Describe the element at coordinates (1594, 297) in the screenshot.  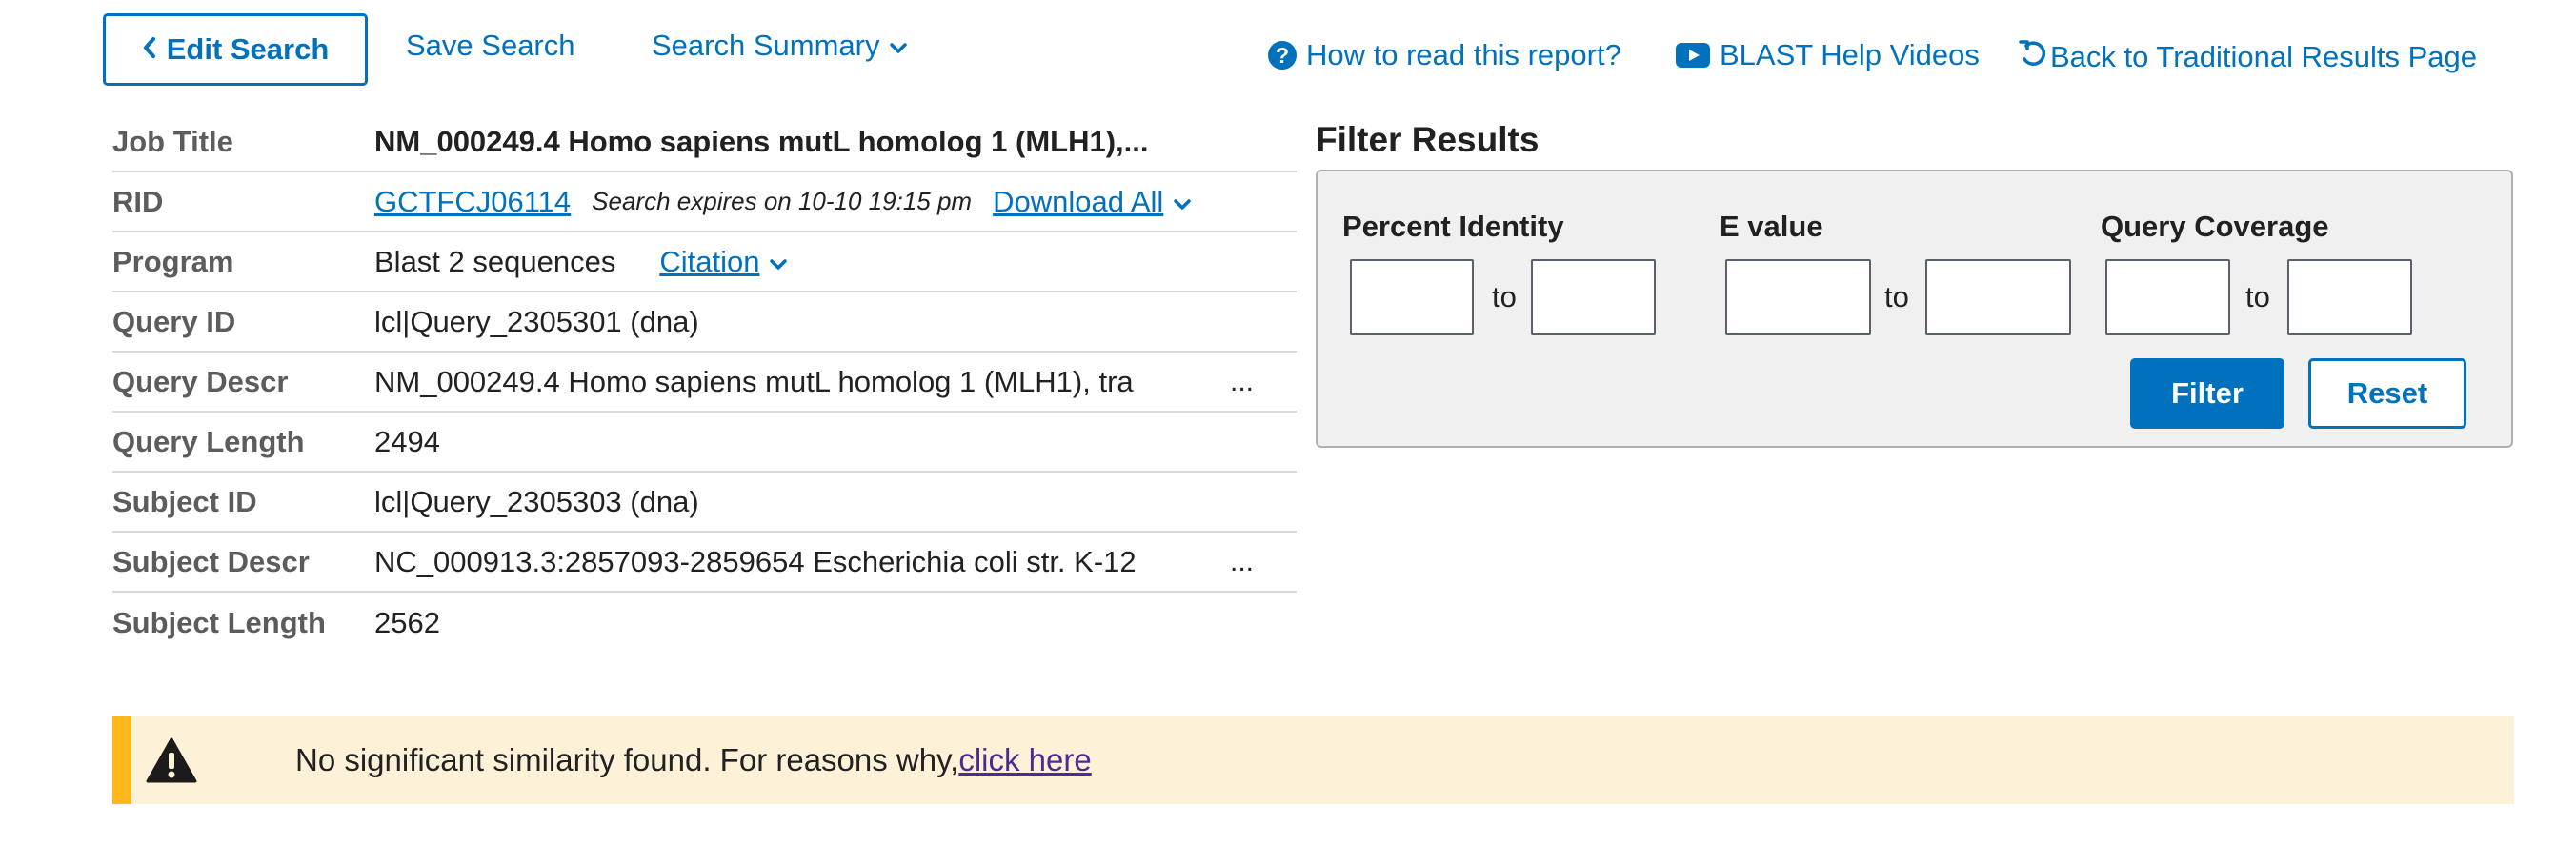
I see `percent-identity-max-input` at that location.